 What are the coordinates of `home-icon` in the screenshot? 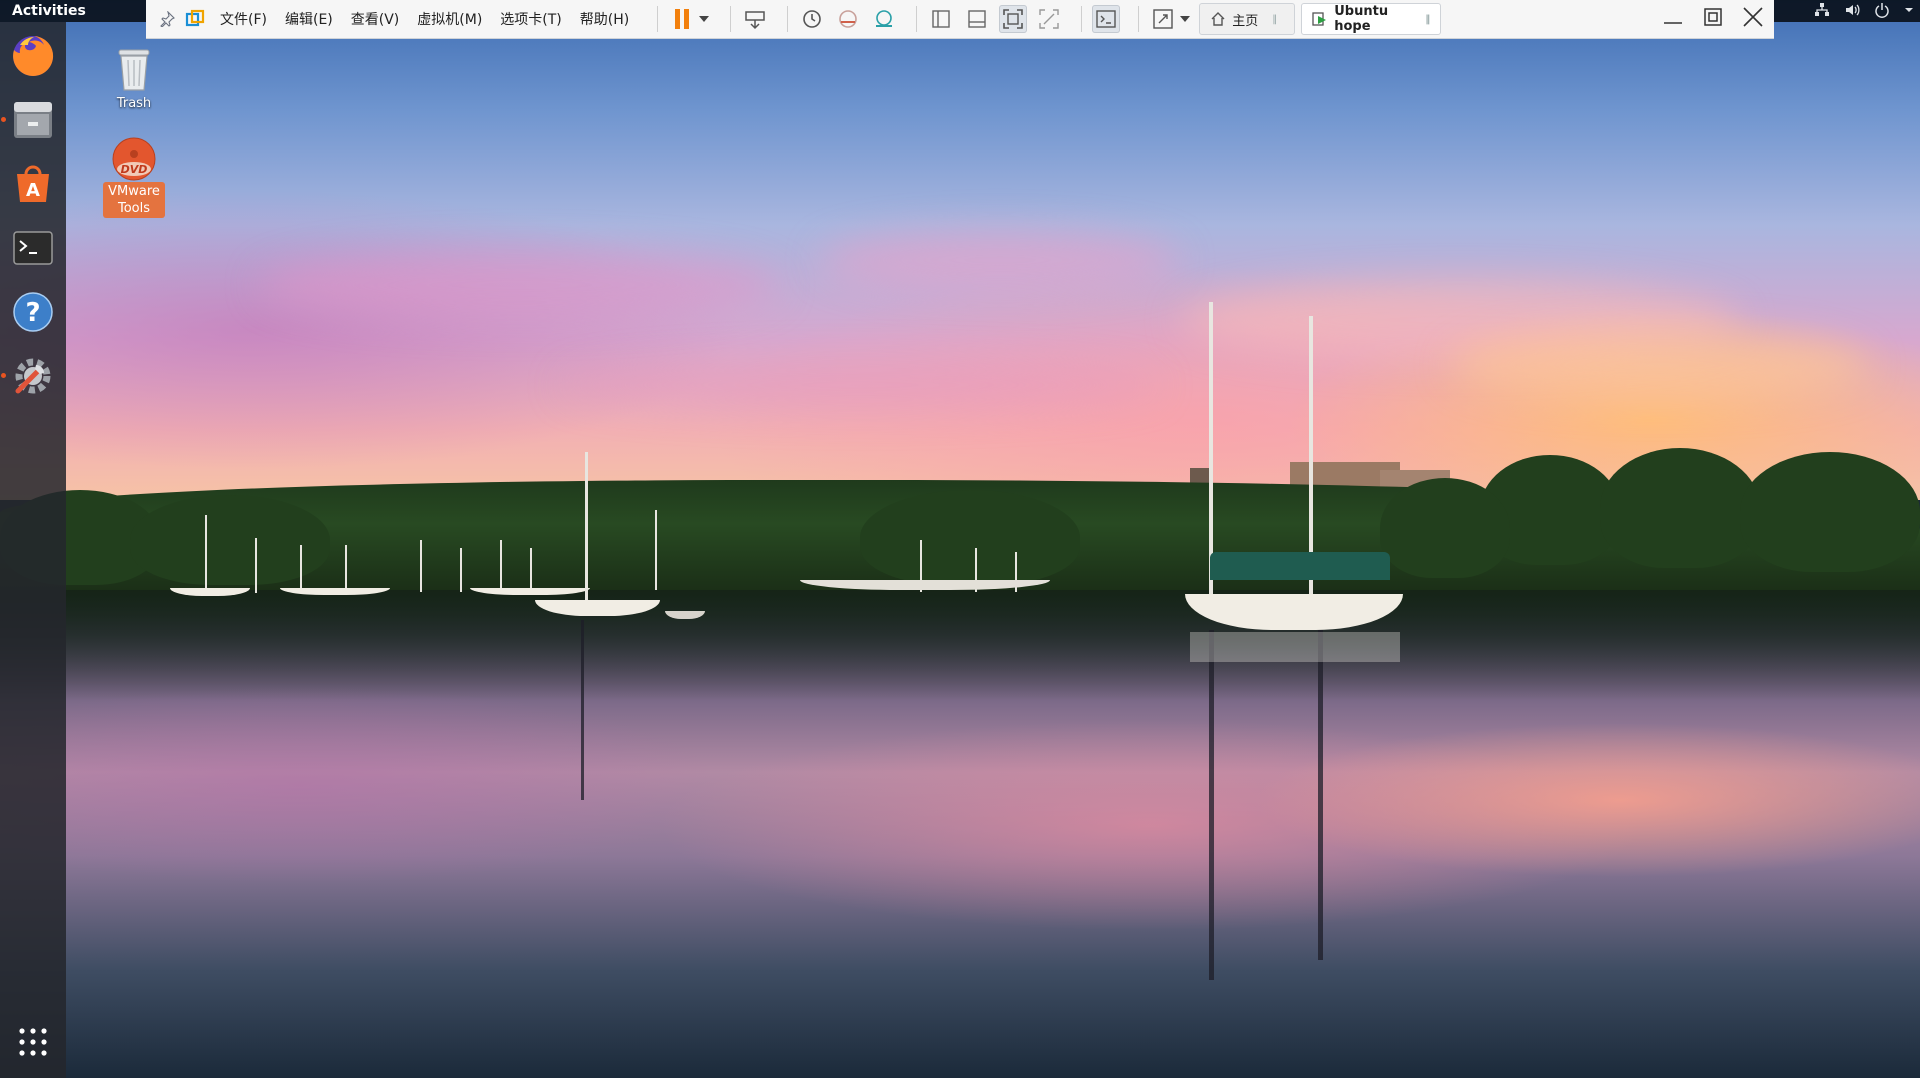 It's located at (1218, 19).